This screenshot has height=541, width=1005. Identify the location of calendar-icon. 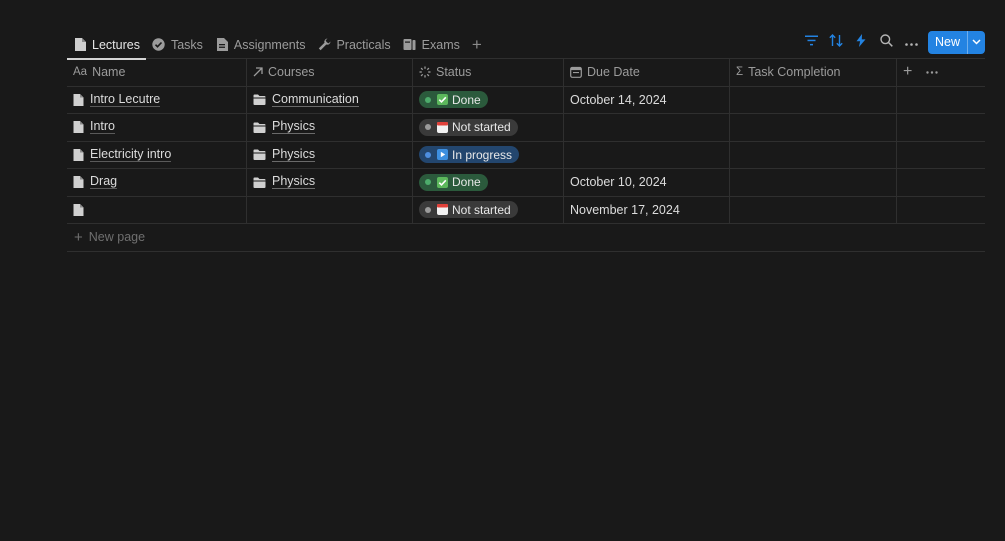
(576, 72).